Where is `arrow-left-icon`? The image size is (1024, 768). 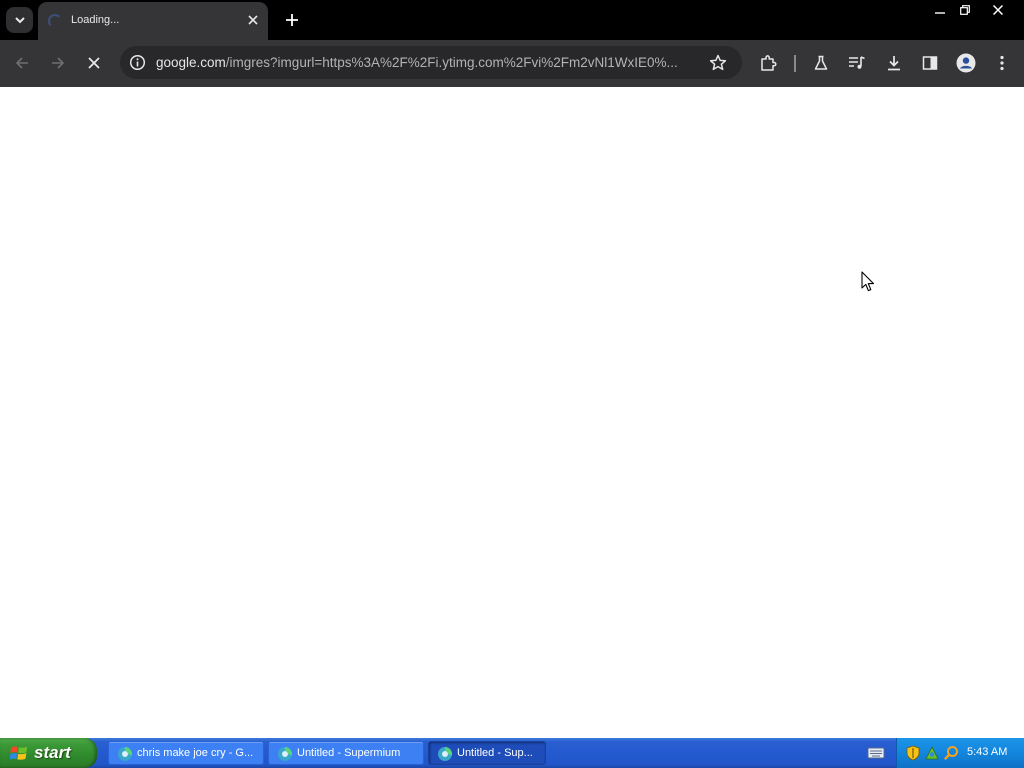
arrow-left-icon is located at coordinates (21, 63).